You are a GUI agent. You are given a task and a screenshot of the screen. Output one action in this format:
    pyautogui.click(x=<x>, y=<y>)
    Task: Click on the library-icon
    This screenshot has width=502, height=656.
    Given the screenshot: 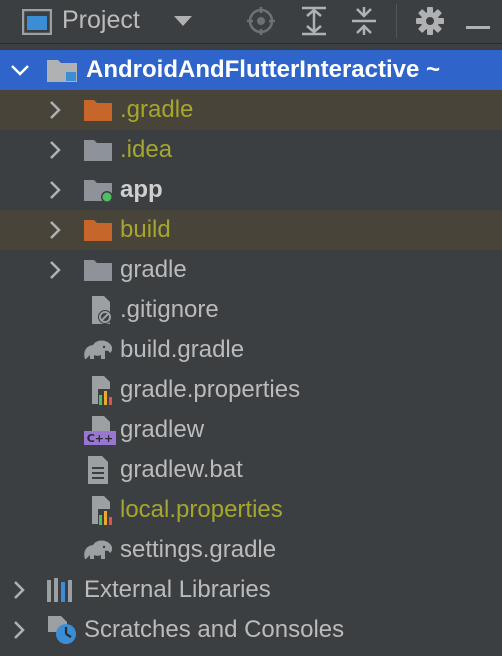 What is the action you would take?
    pyautogui.click(x=61, y=590)
    